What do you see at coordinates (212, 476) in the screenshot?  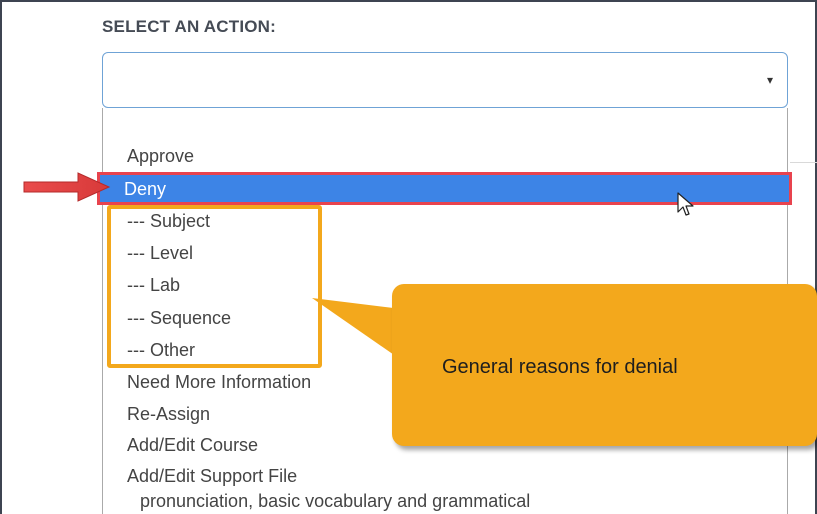 I see `option-add-edit-support-file: Add/Edit Support File` at bounding box center [212, 476].